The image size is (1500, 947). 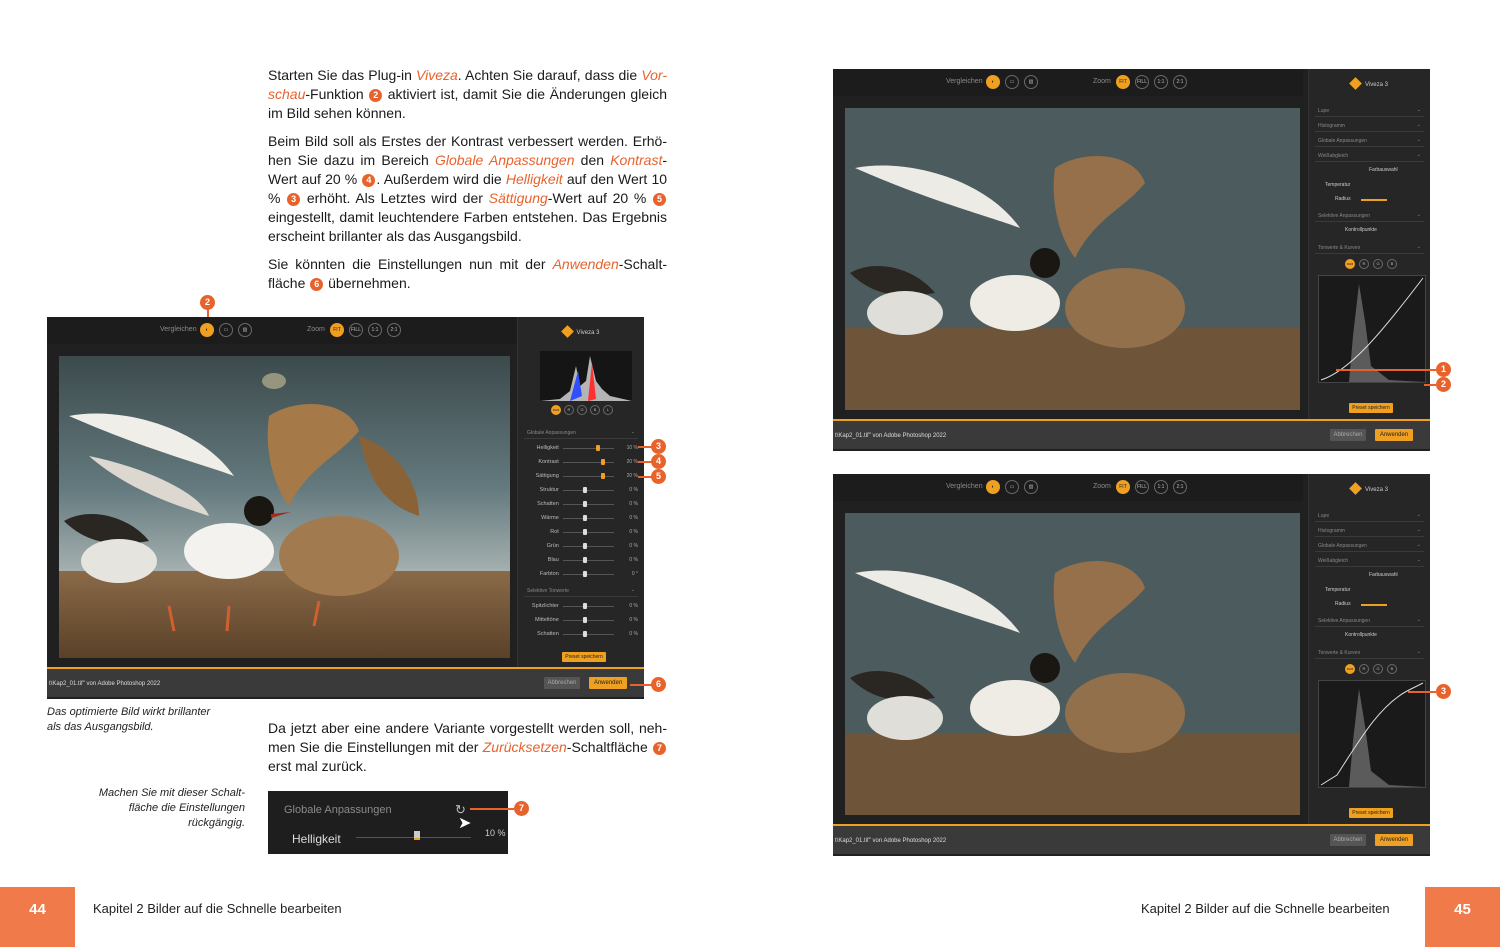 I want to click on adjust-slider-row: Grün 0 %, so click(x=583, y=546).